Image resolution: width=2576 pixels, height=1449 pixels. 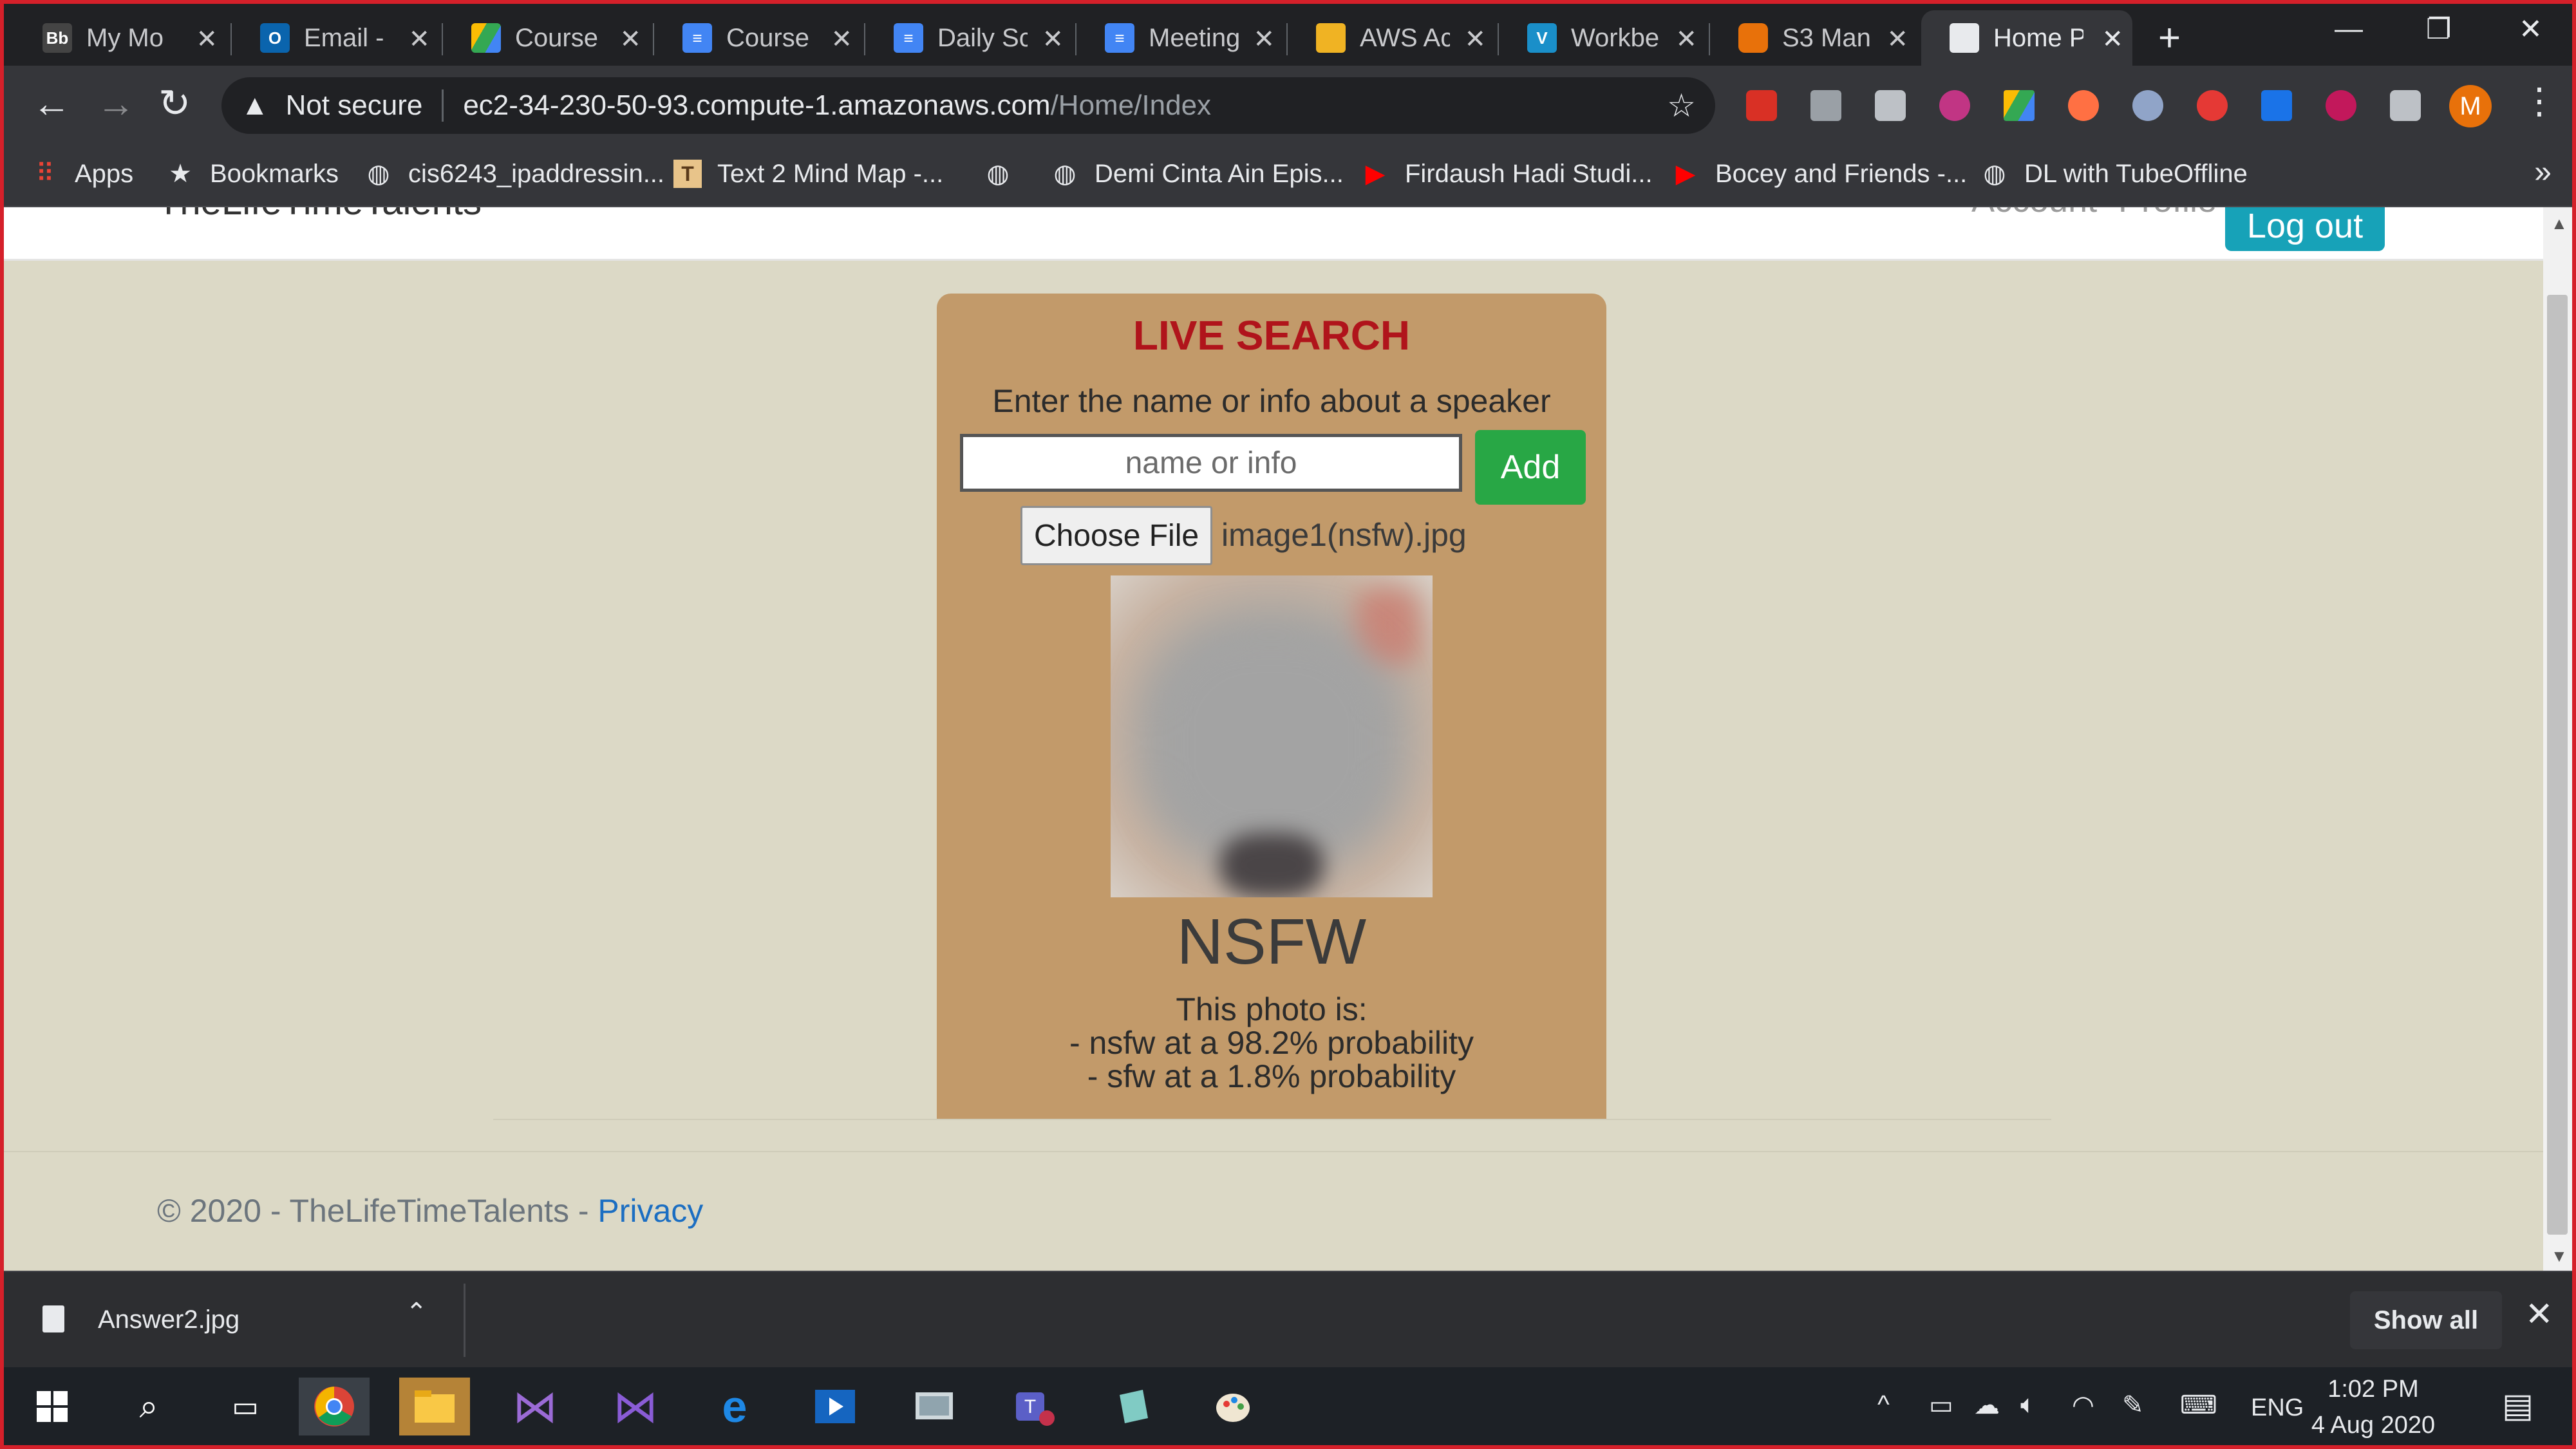 I want to click on minimize-button: —, so click(x=2349, y=29).